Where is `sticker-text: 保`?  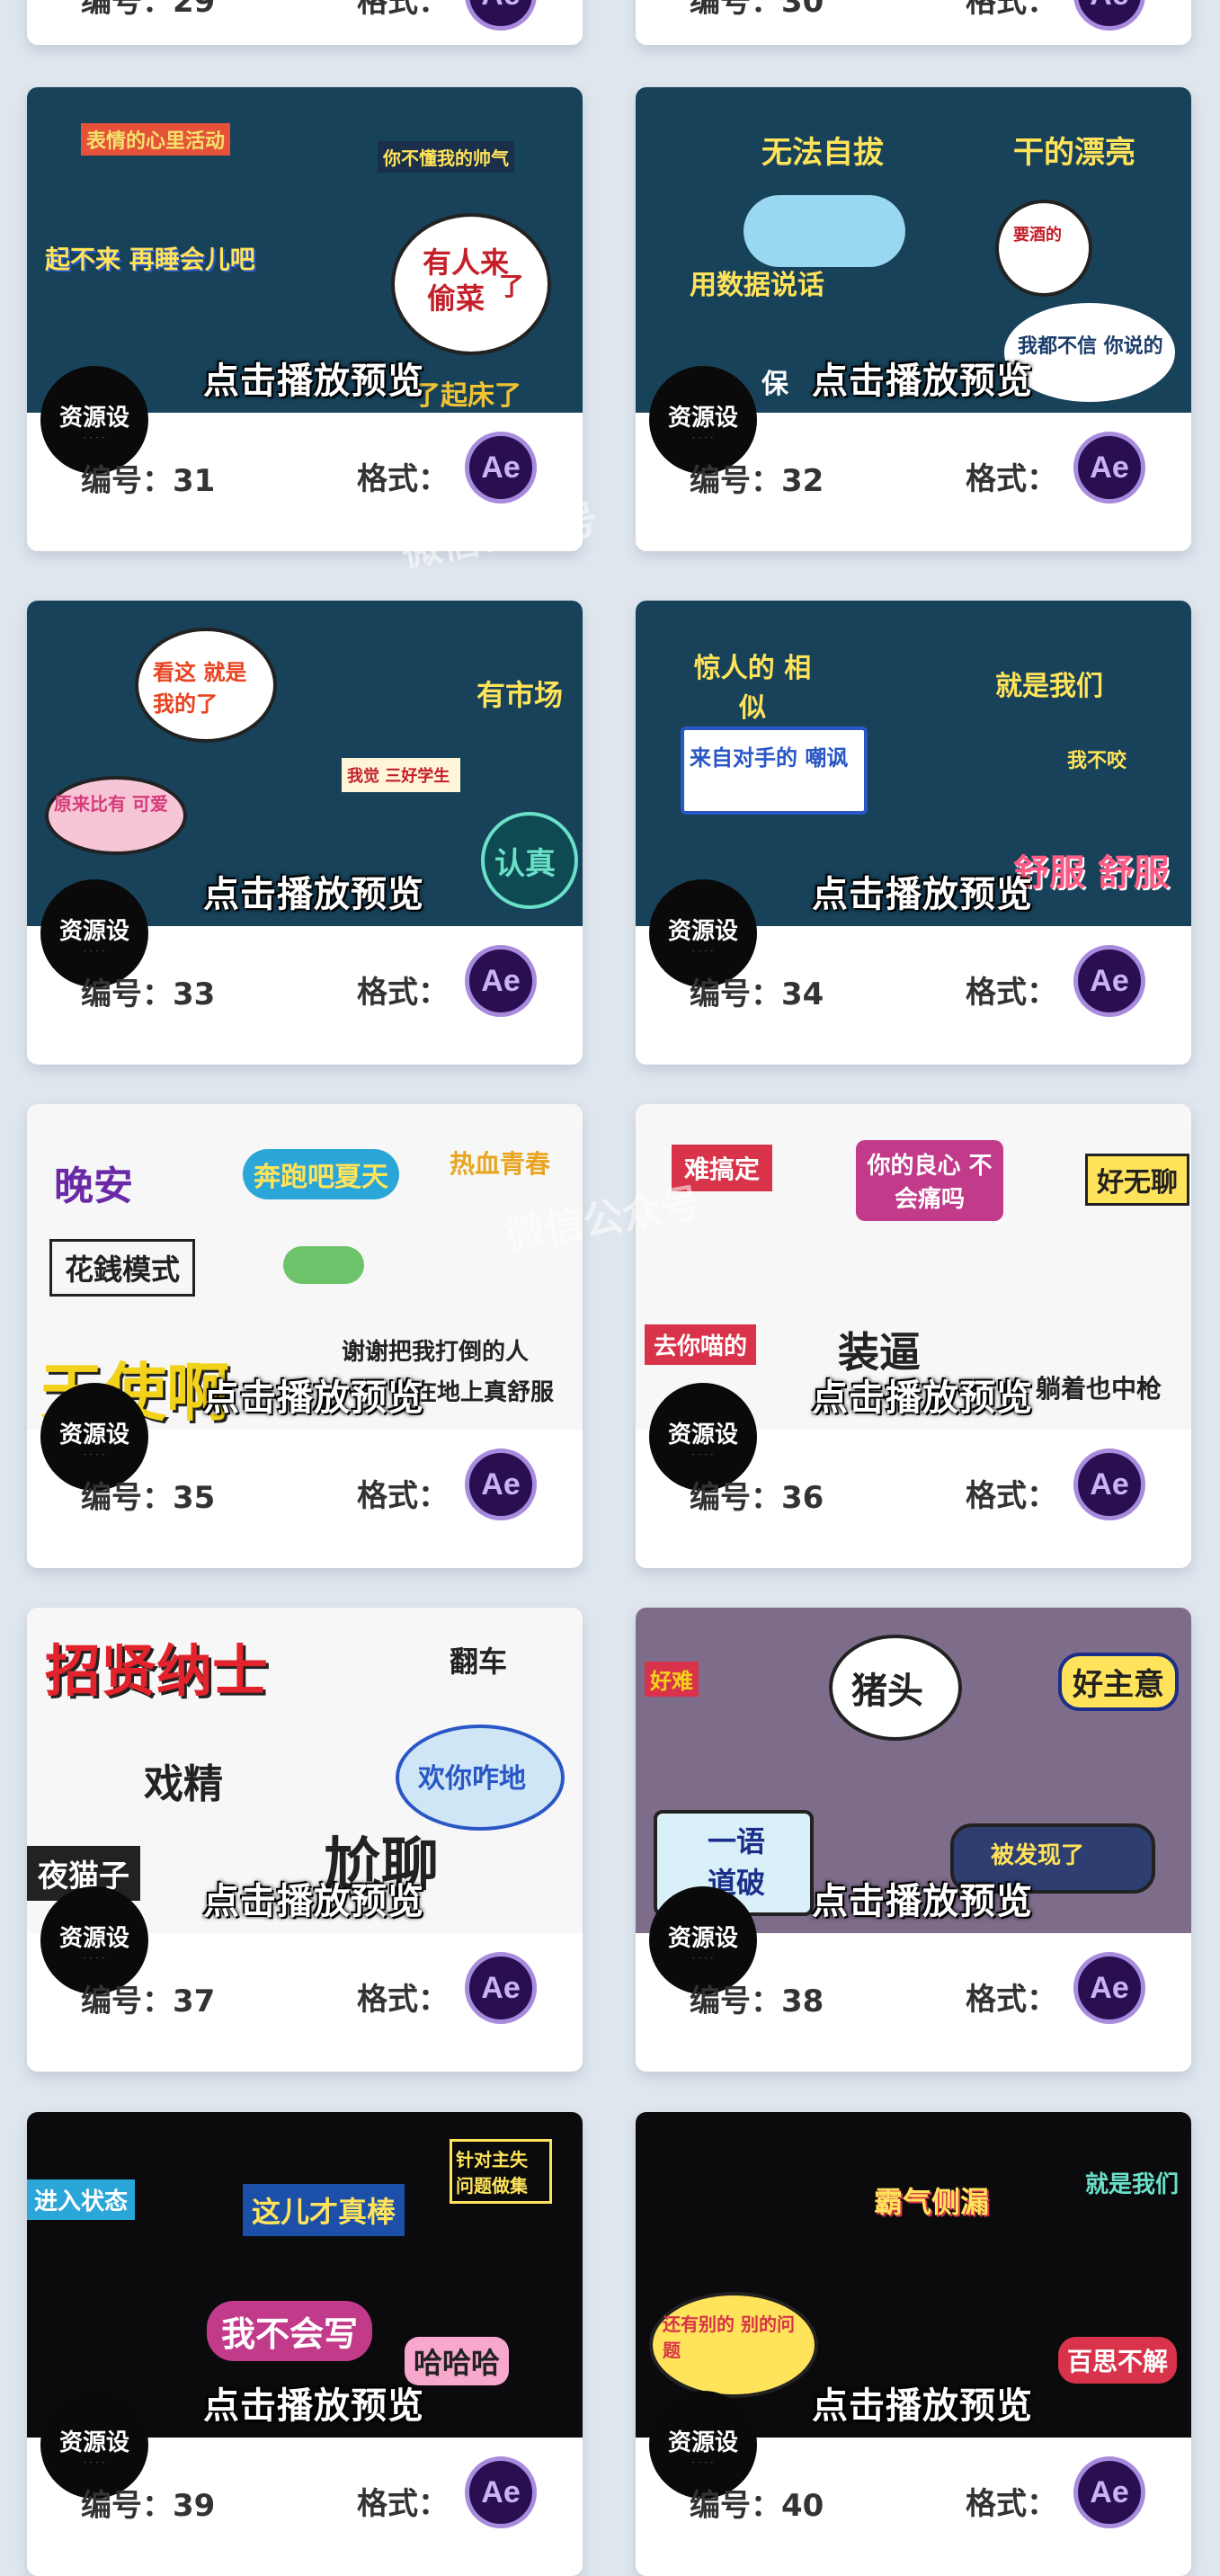
sticker-text: 保 is located at coordinates (774, 385).